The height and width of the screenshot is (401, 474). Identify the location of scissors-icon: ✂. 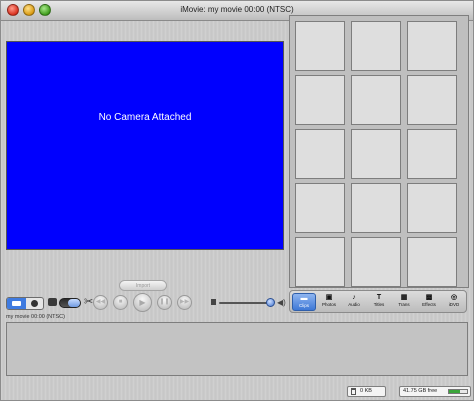
(88, 302).